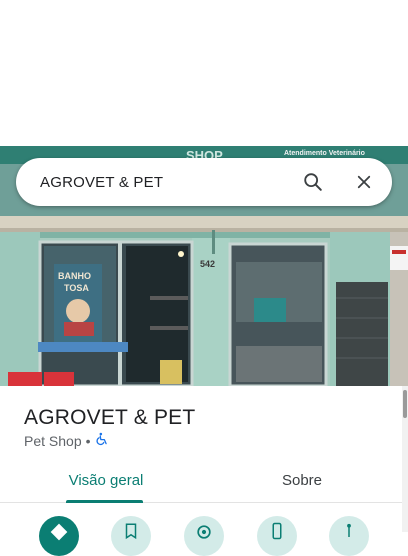 This screenshot has width=408, height=556. Describe the element at coordinates (364, 182) in the screenshot. I see `close-icon` at that location.